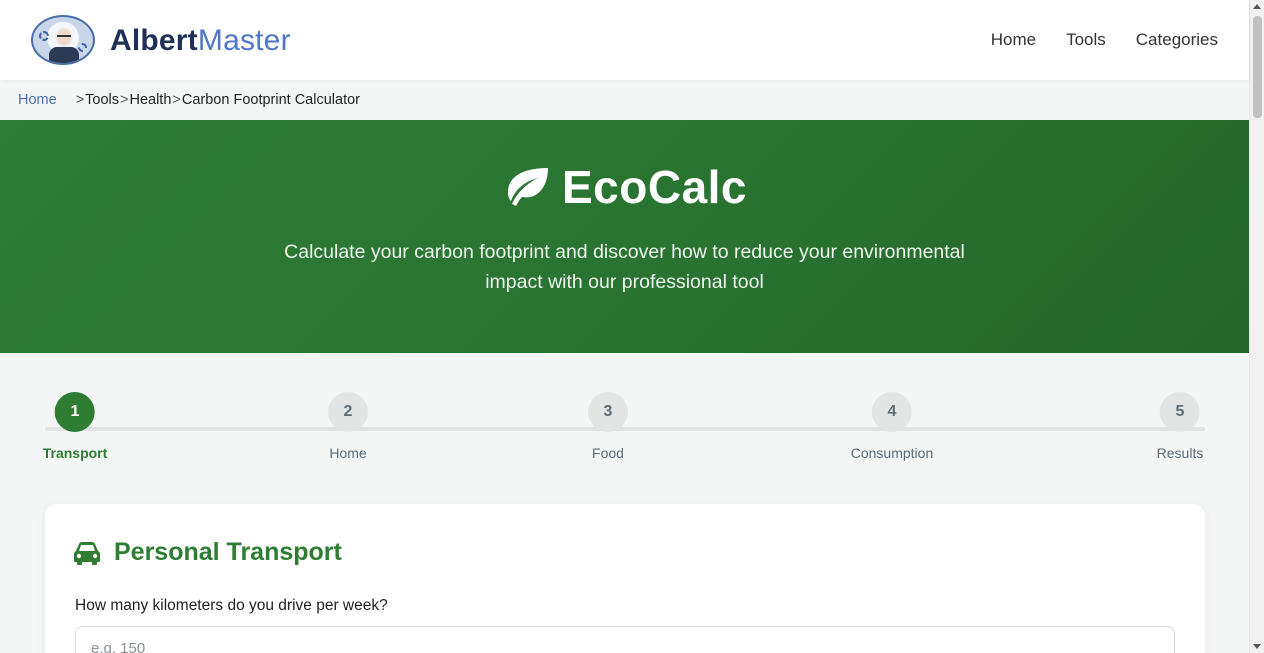 The width and height of the screenshot is (1264, 653). Describe the element at coordinates (102, 100) in the screenshot. I see `breadcrumb-item-tools: Tools` at that location.